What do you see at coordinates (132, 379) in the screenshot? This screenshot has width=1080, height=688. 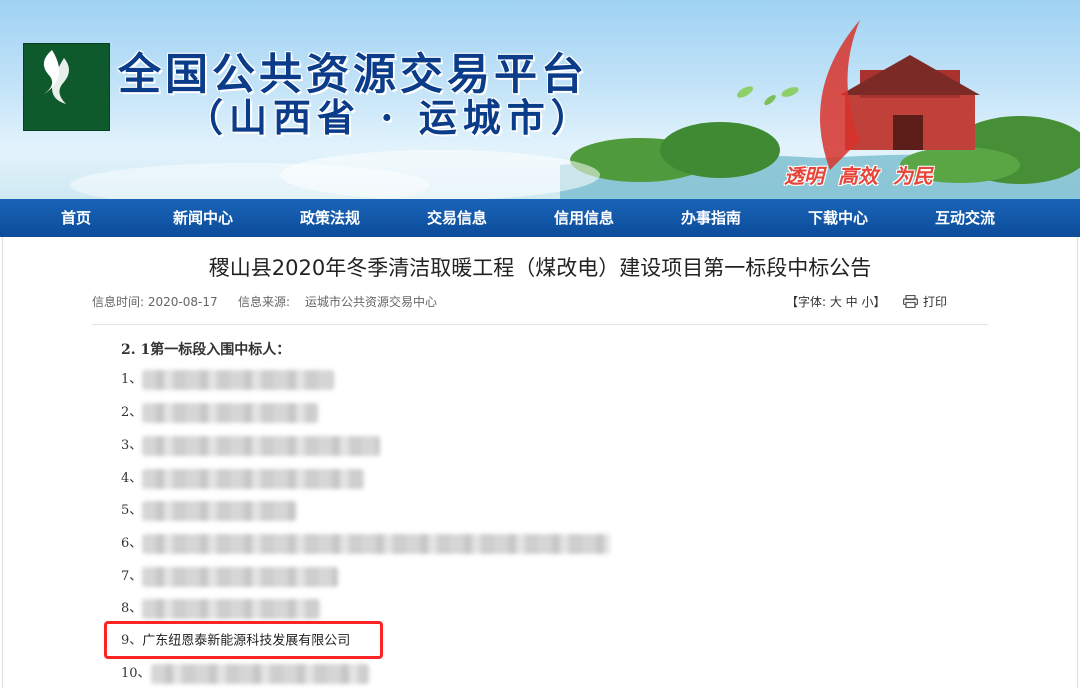 I see `list-item-number: 1、` at bounding box center [132, 379].